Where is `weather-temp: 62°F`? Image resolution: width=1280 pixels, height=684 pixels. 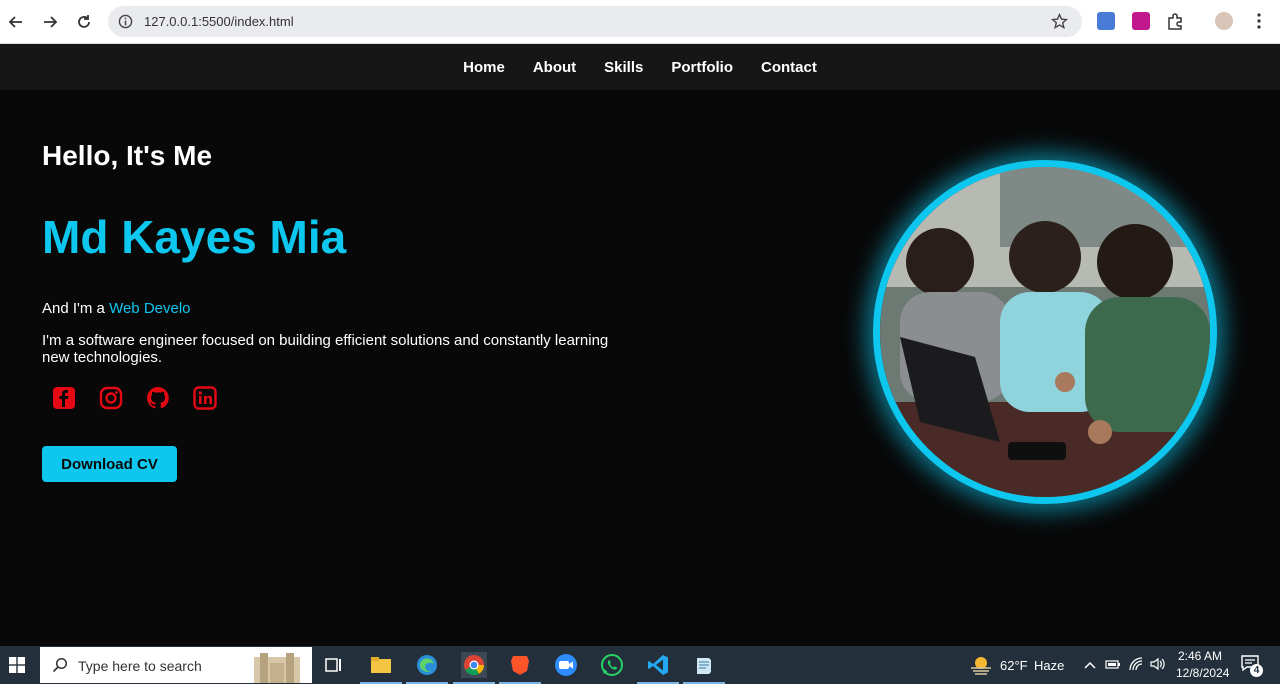
weather-temp: 62°F is located at coordinates (1014, 665).